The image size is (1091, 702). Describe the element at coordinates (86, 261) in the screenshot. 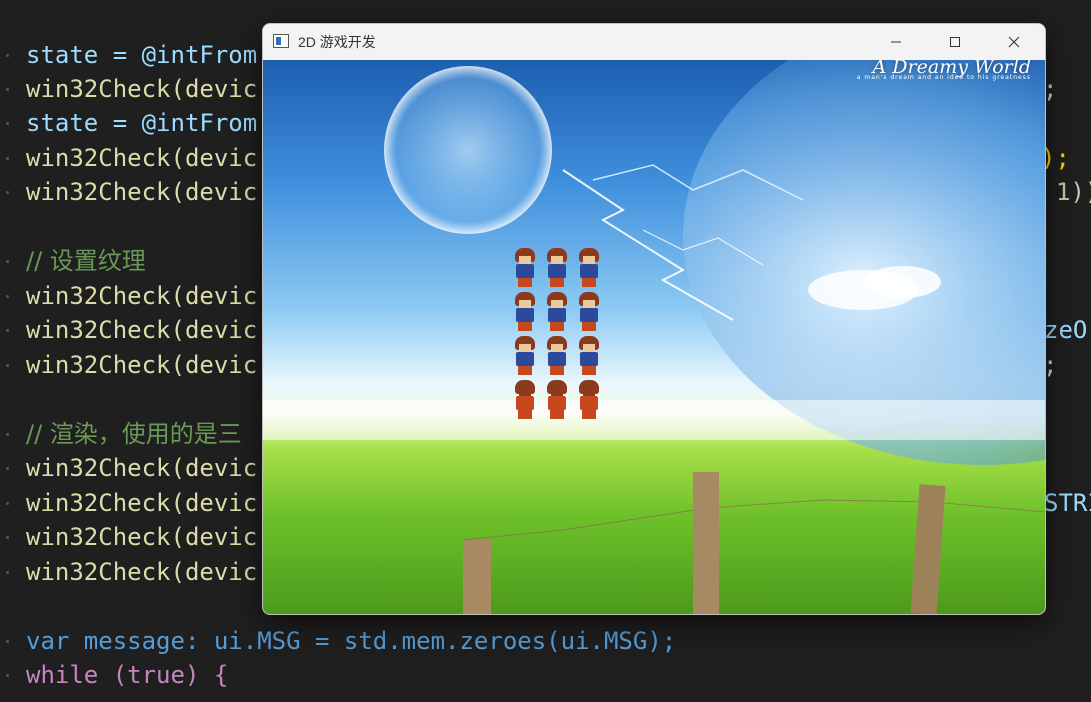

I see `code-comment: // 设置纹理` at that location.